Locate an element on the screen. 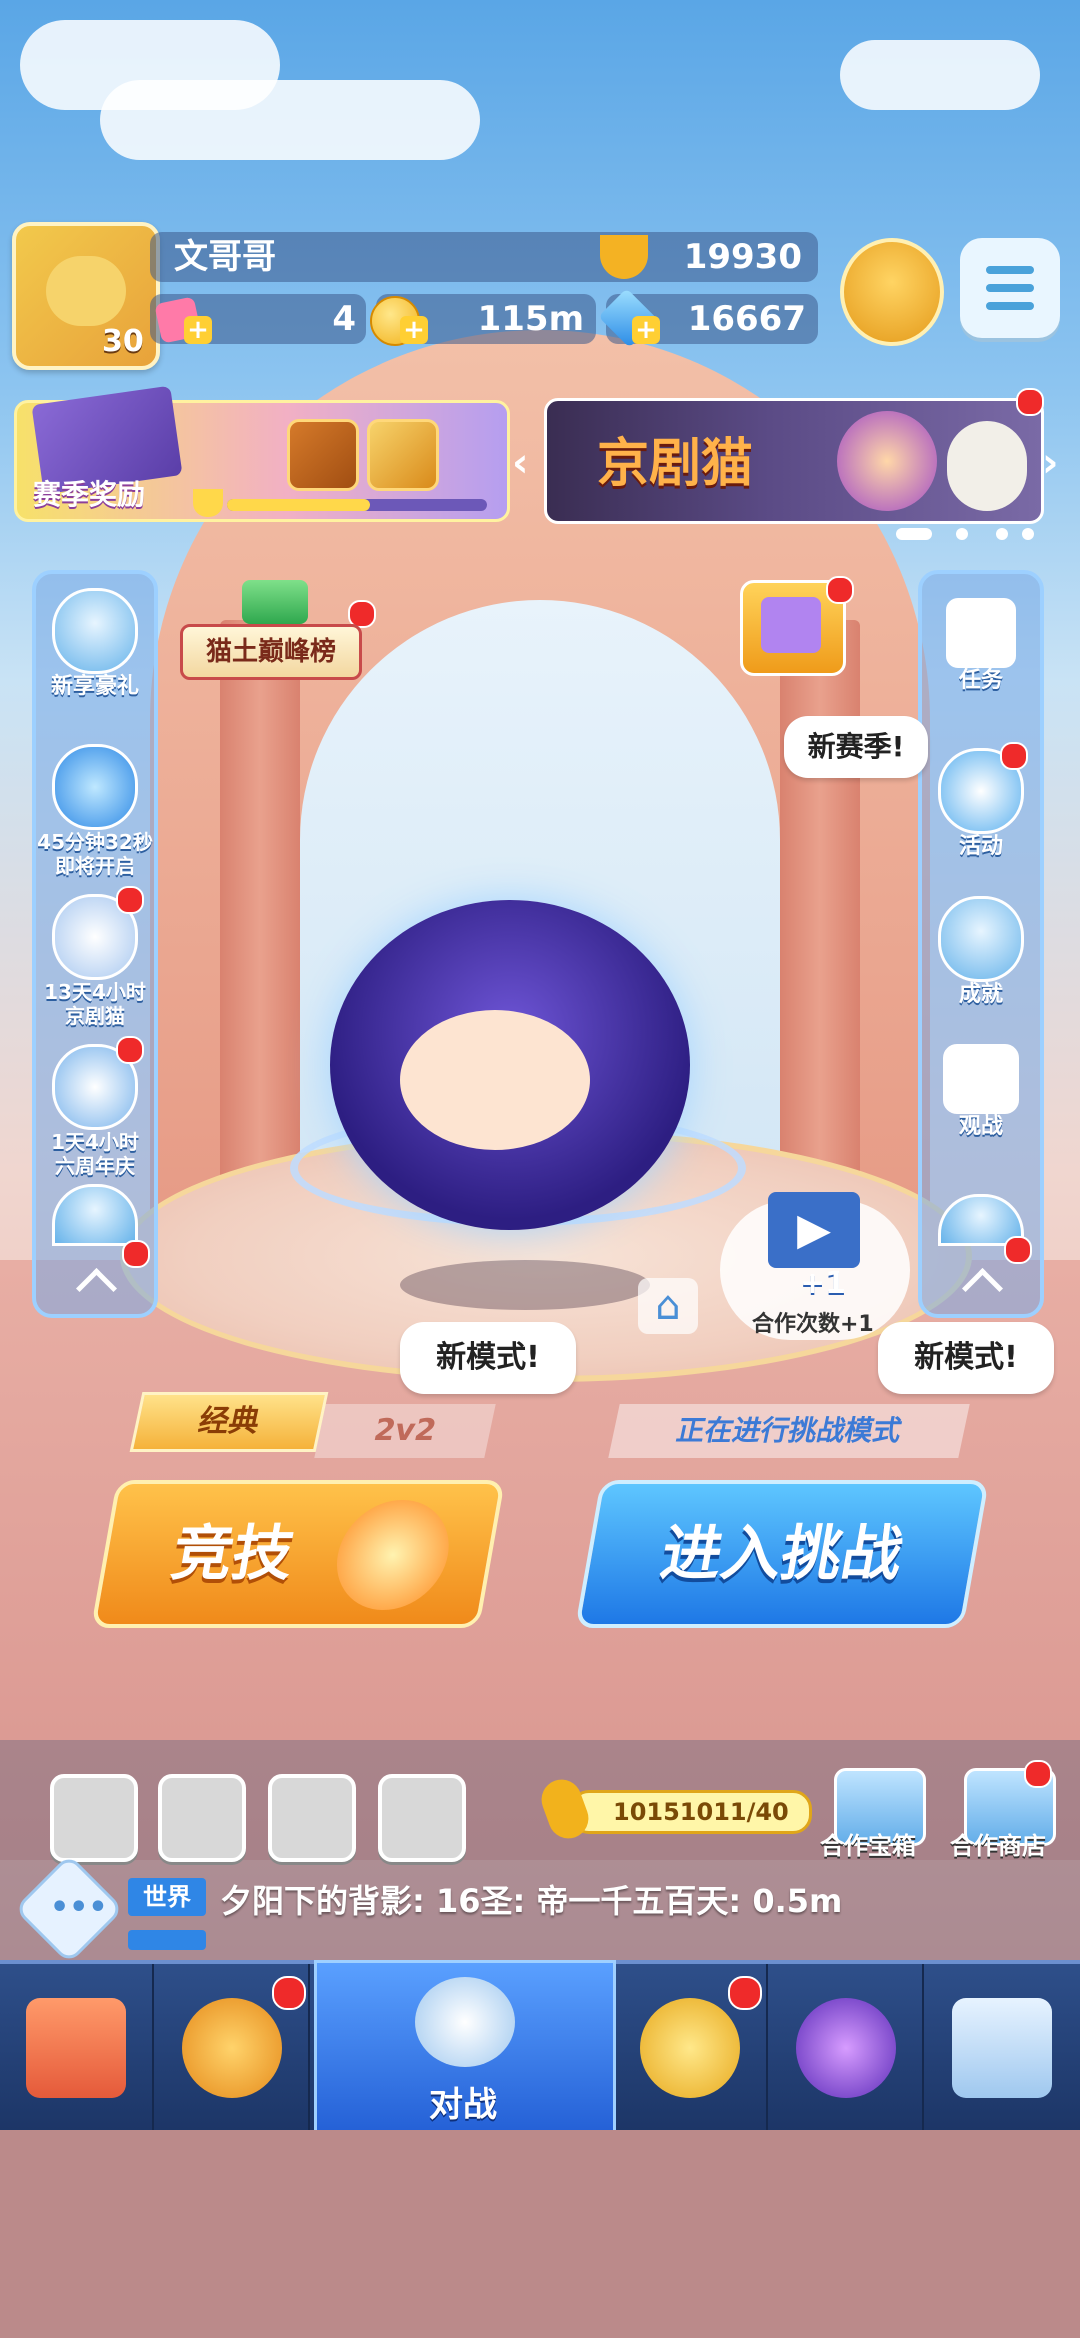  right-sidebar: 任务 活动 成就 观战 is located at coordinates (981, 944).